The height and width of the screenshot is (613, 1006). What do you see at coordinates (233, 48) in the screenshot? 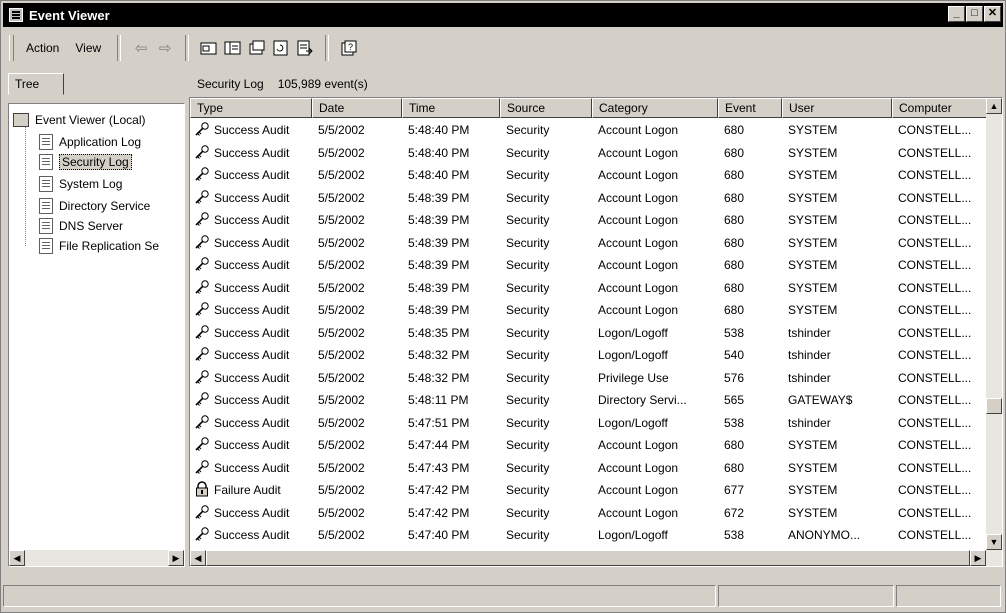
I see `show-hide-tree-icon` at bounding box center [233, 48].